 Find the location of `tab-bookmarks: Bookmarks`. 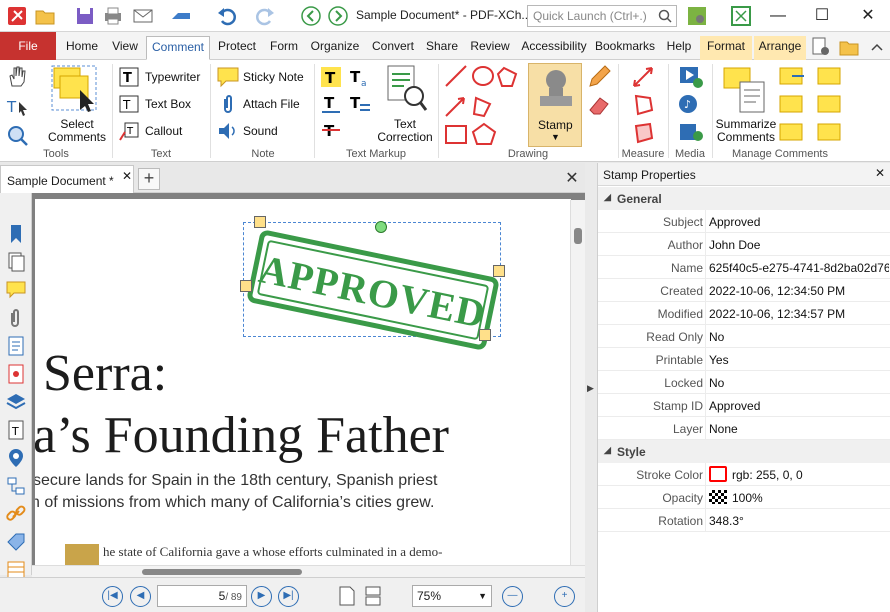

tab-bookmarks: Bookmarks is located at coordinates (625, 48).